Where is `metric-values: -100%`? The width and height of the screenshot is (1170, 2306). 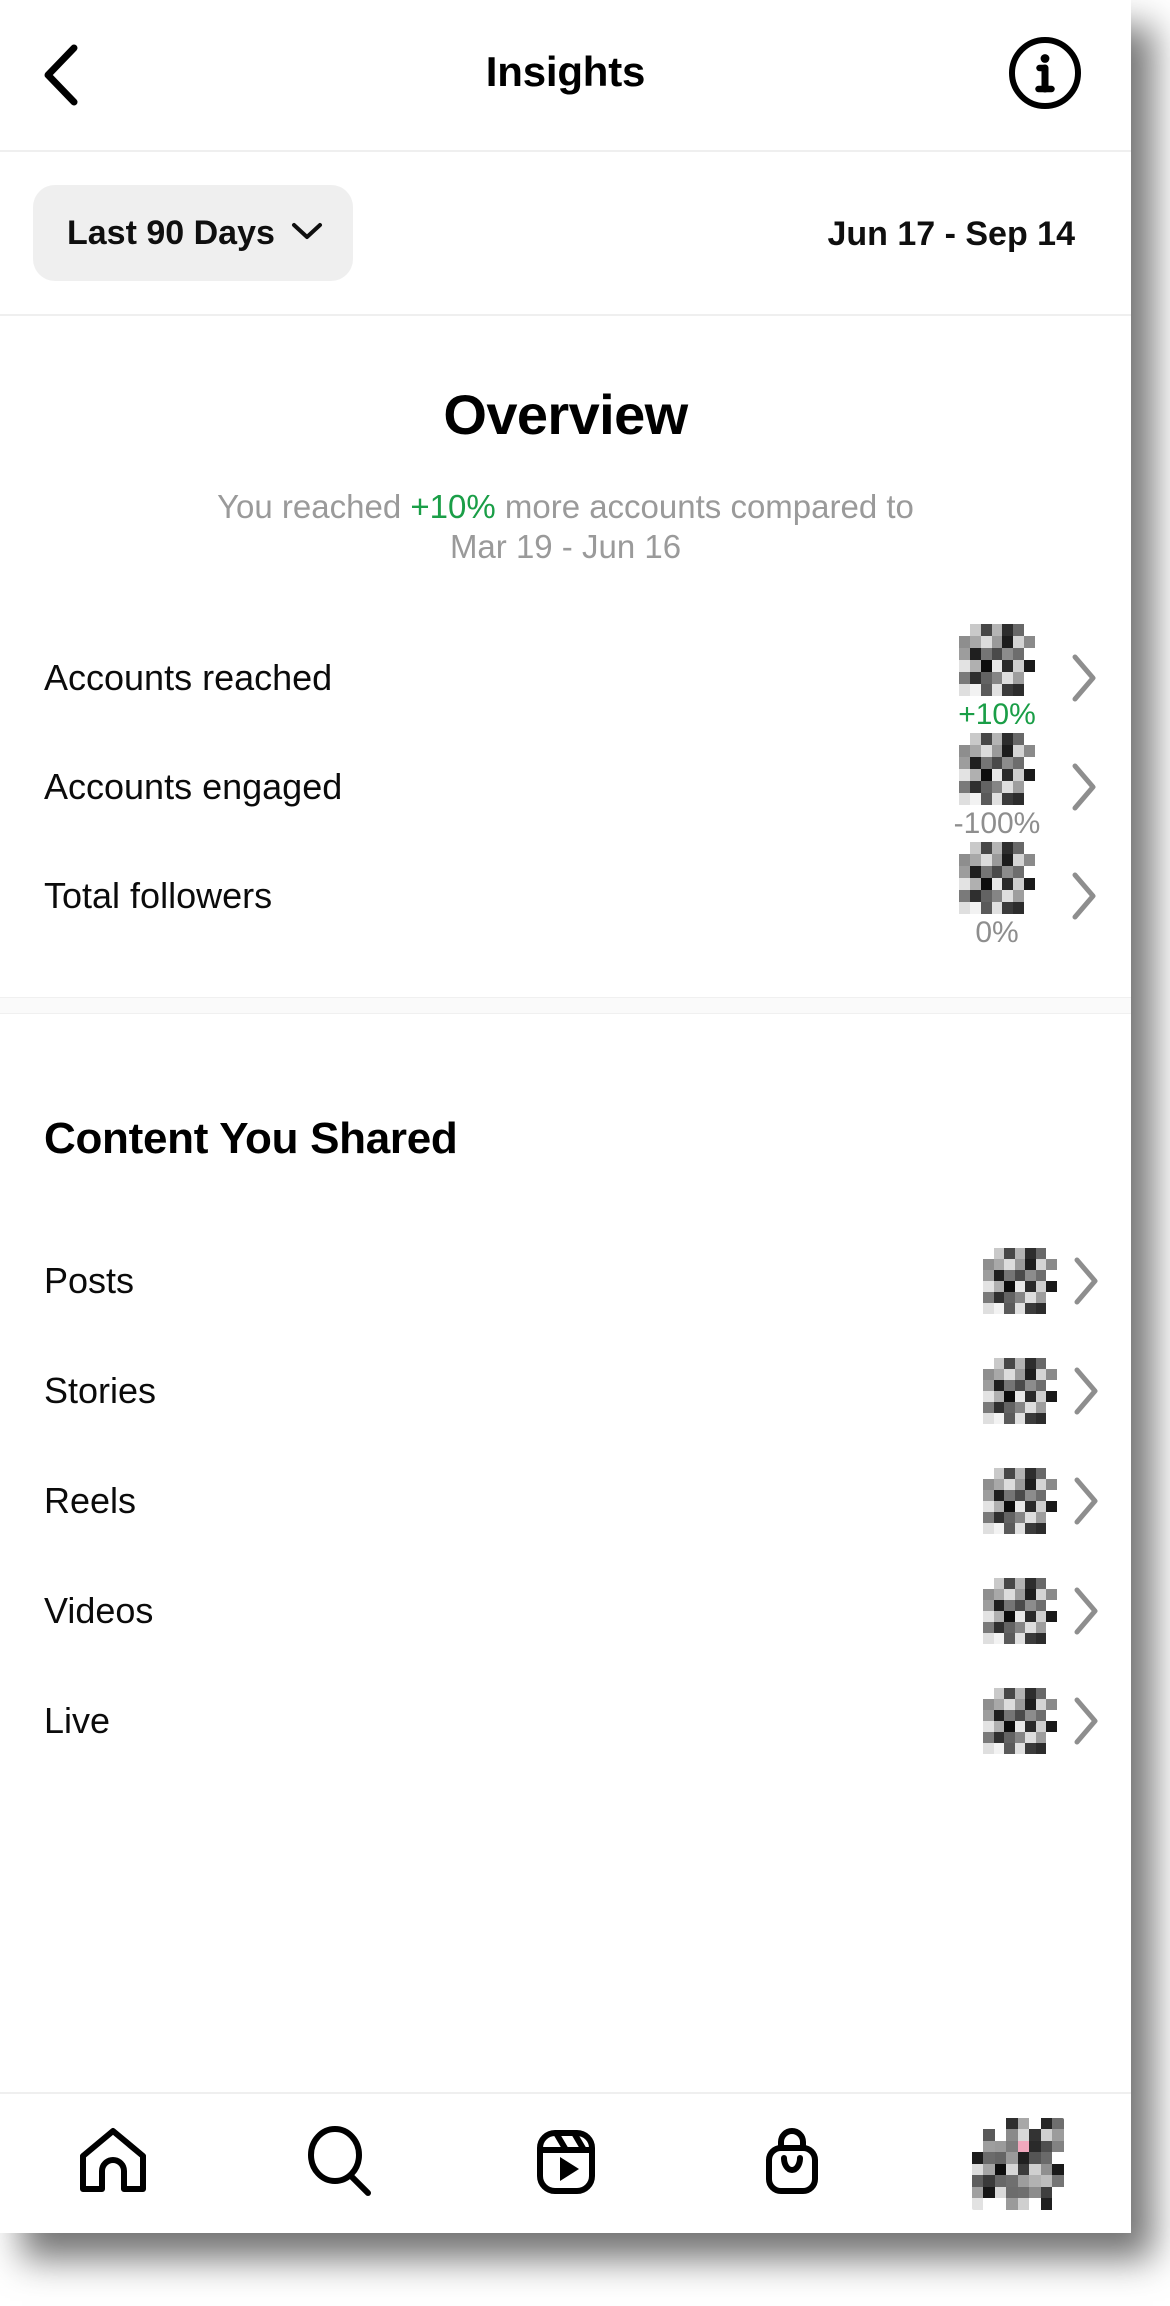
metric-values: -100% is located at coordinates (997, 787).